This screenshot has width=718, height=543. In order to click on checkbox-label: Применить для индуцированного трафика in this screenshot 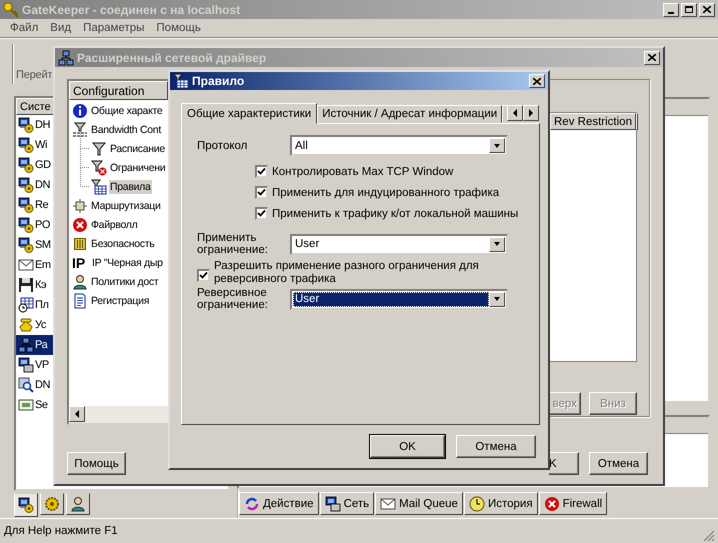, I will do `click(386, 192)`.